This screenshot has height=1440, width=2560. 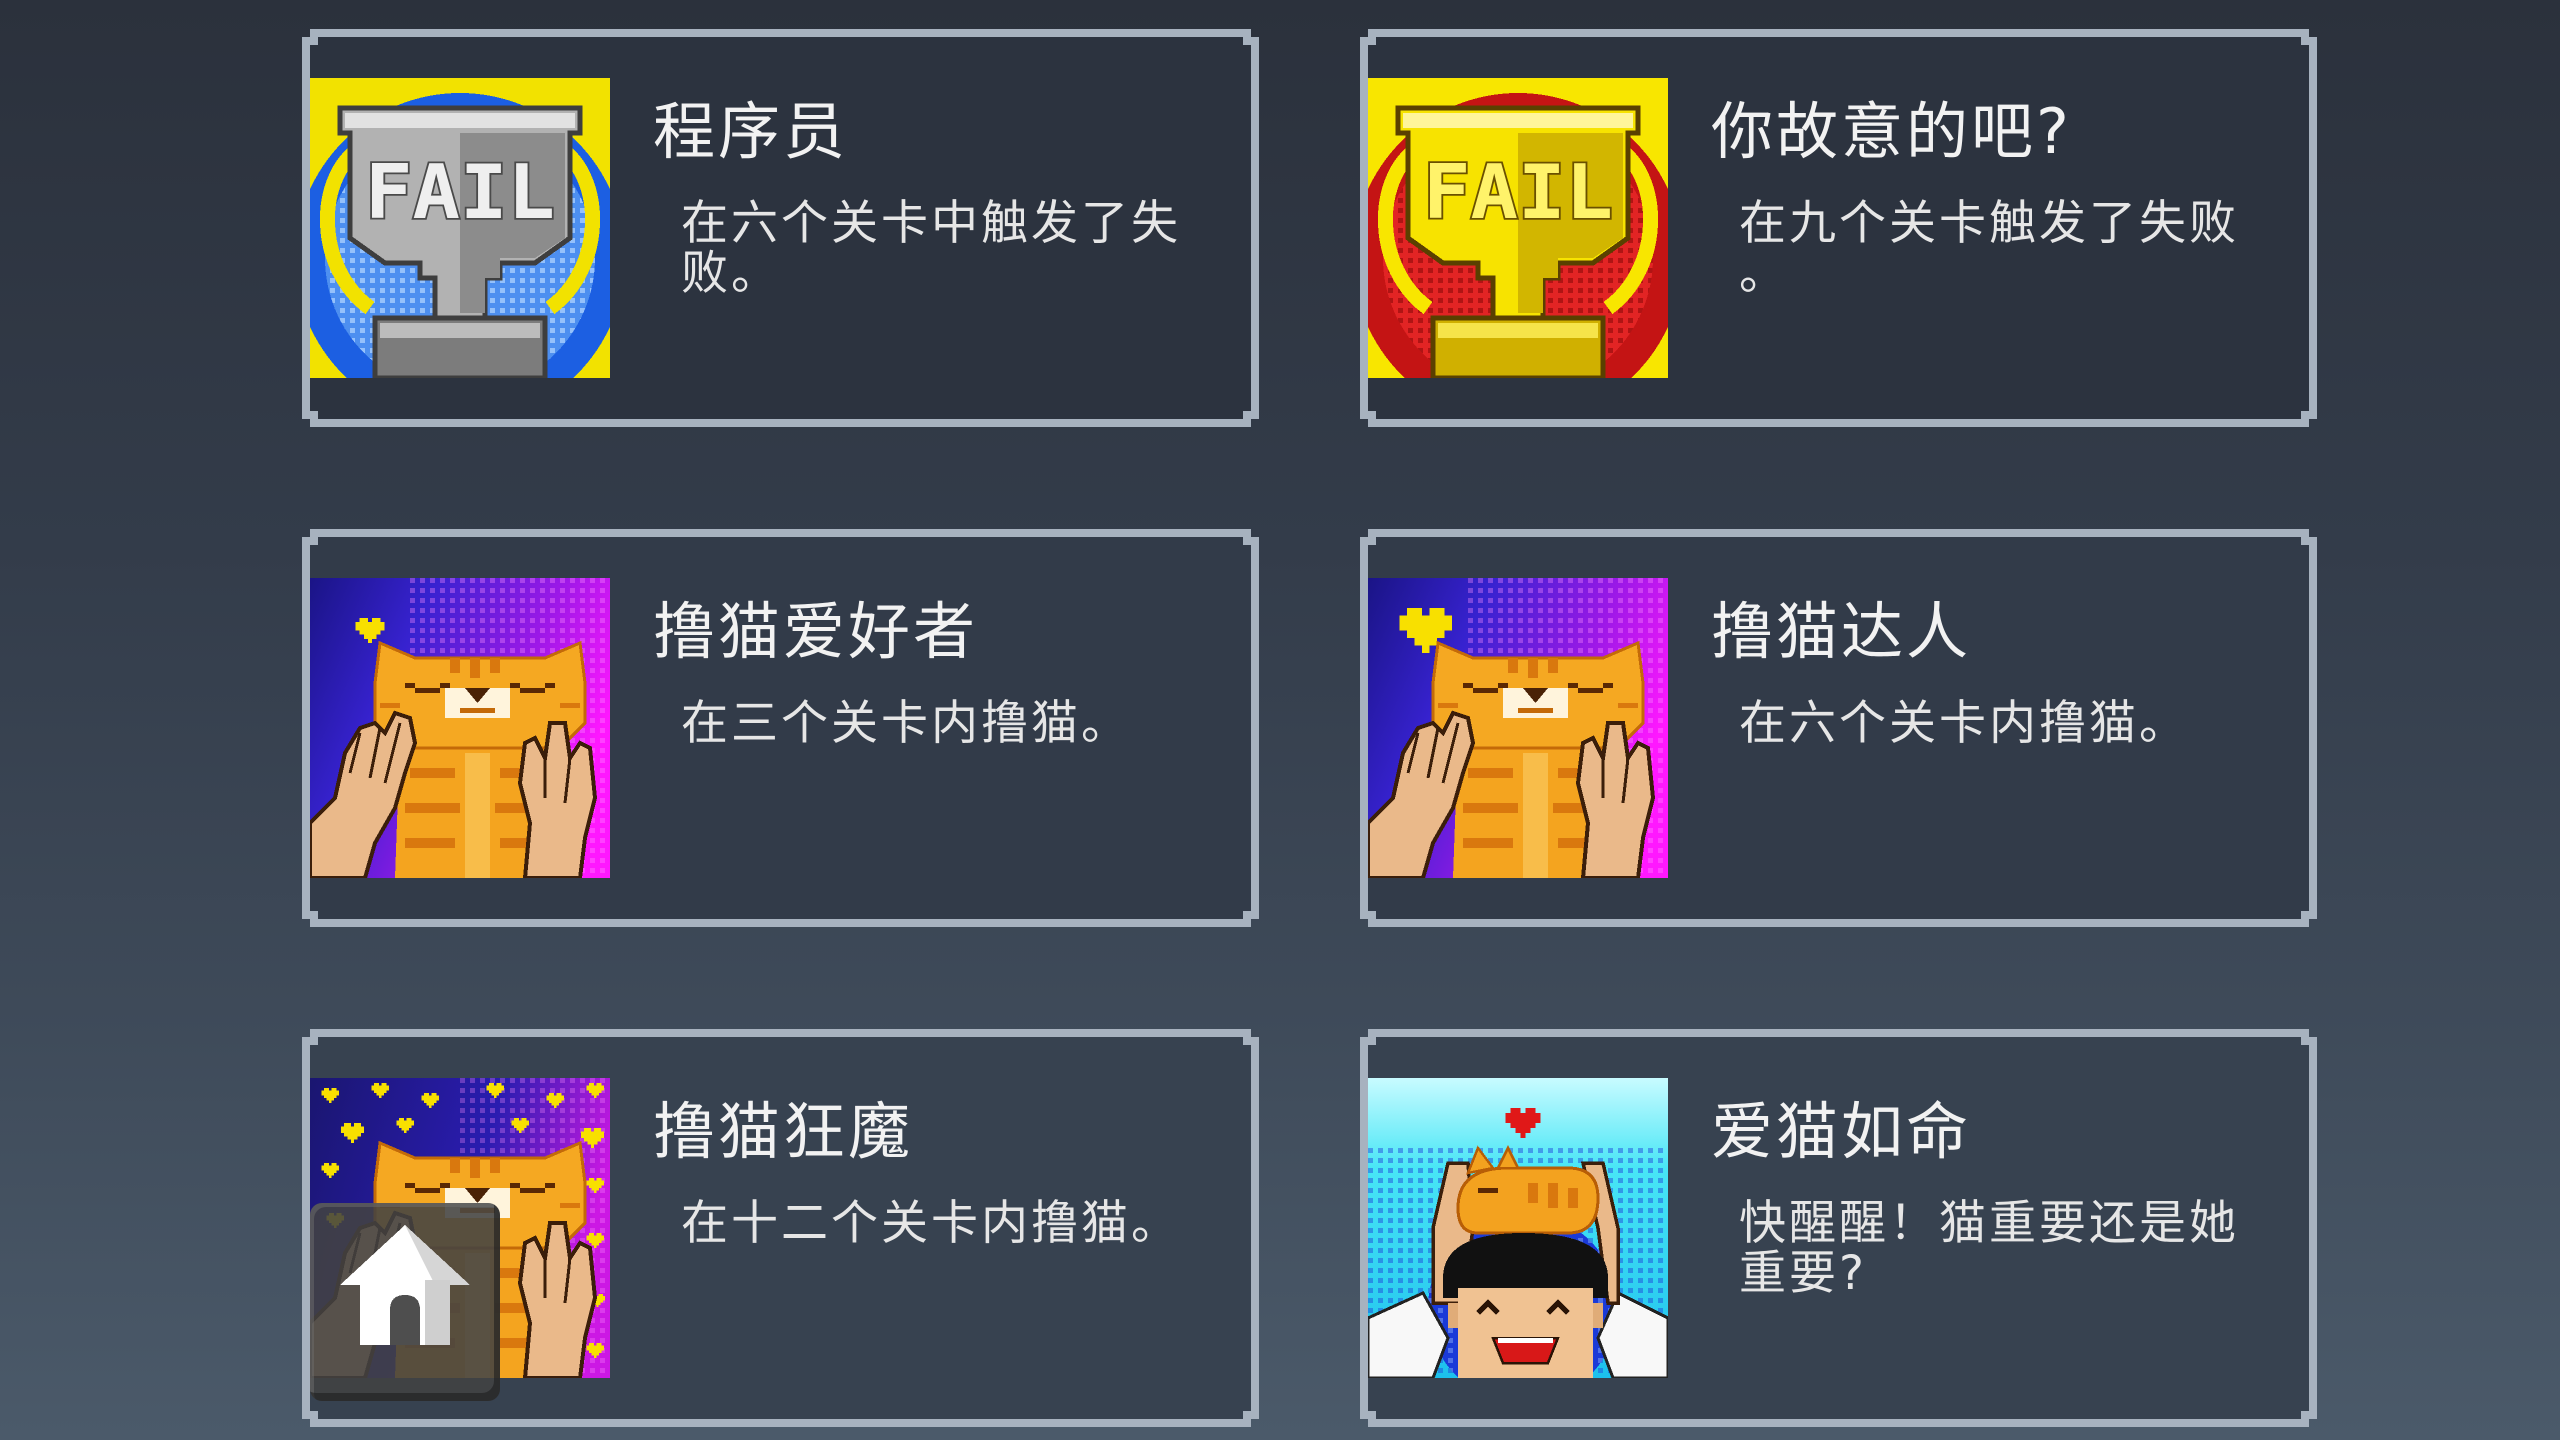 What do you see at coordinates (1841, 631) in the screenshot?
I see `achievement-title: 撸猫达人` at bounding box center [1841, 631].